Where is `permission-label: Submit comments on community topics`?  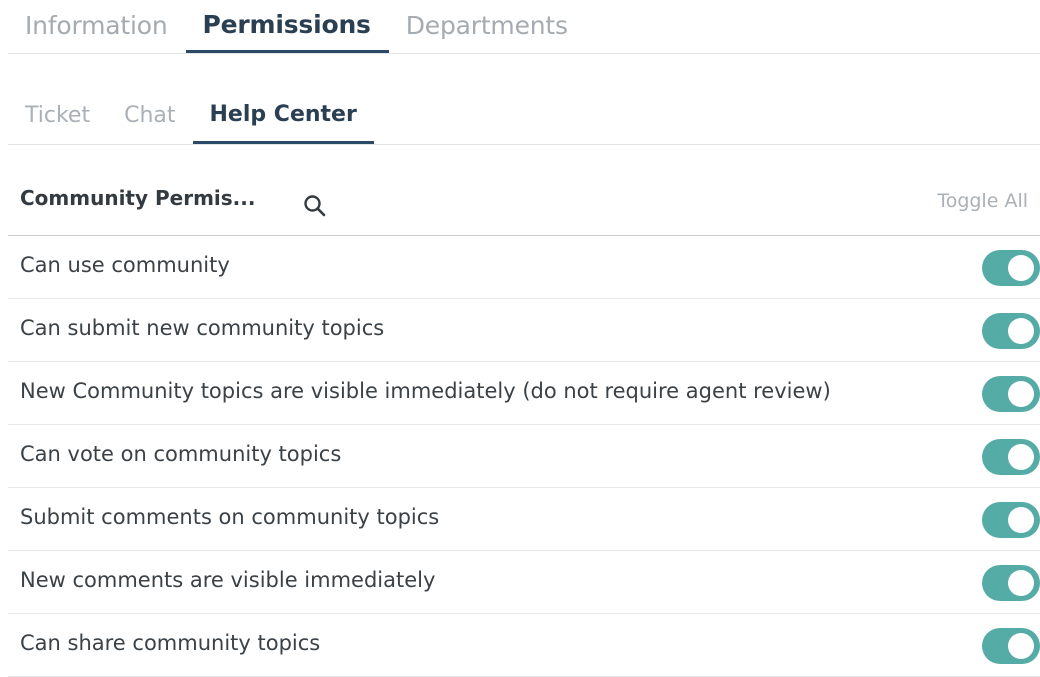
permission-label: Submit comments on community topics is located at coordinates (230, 517).